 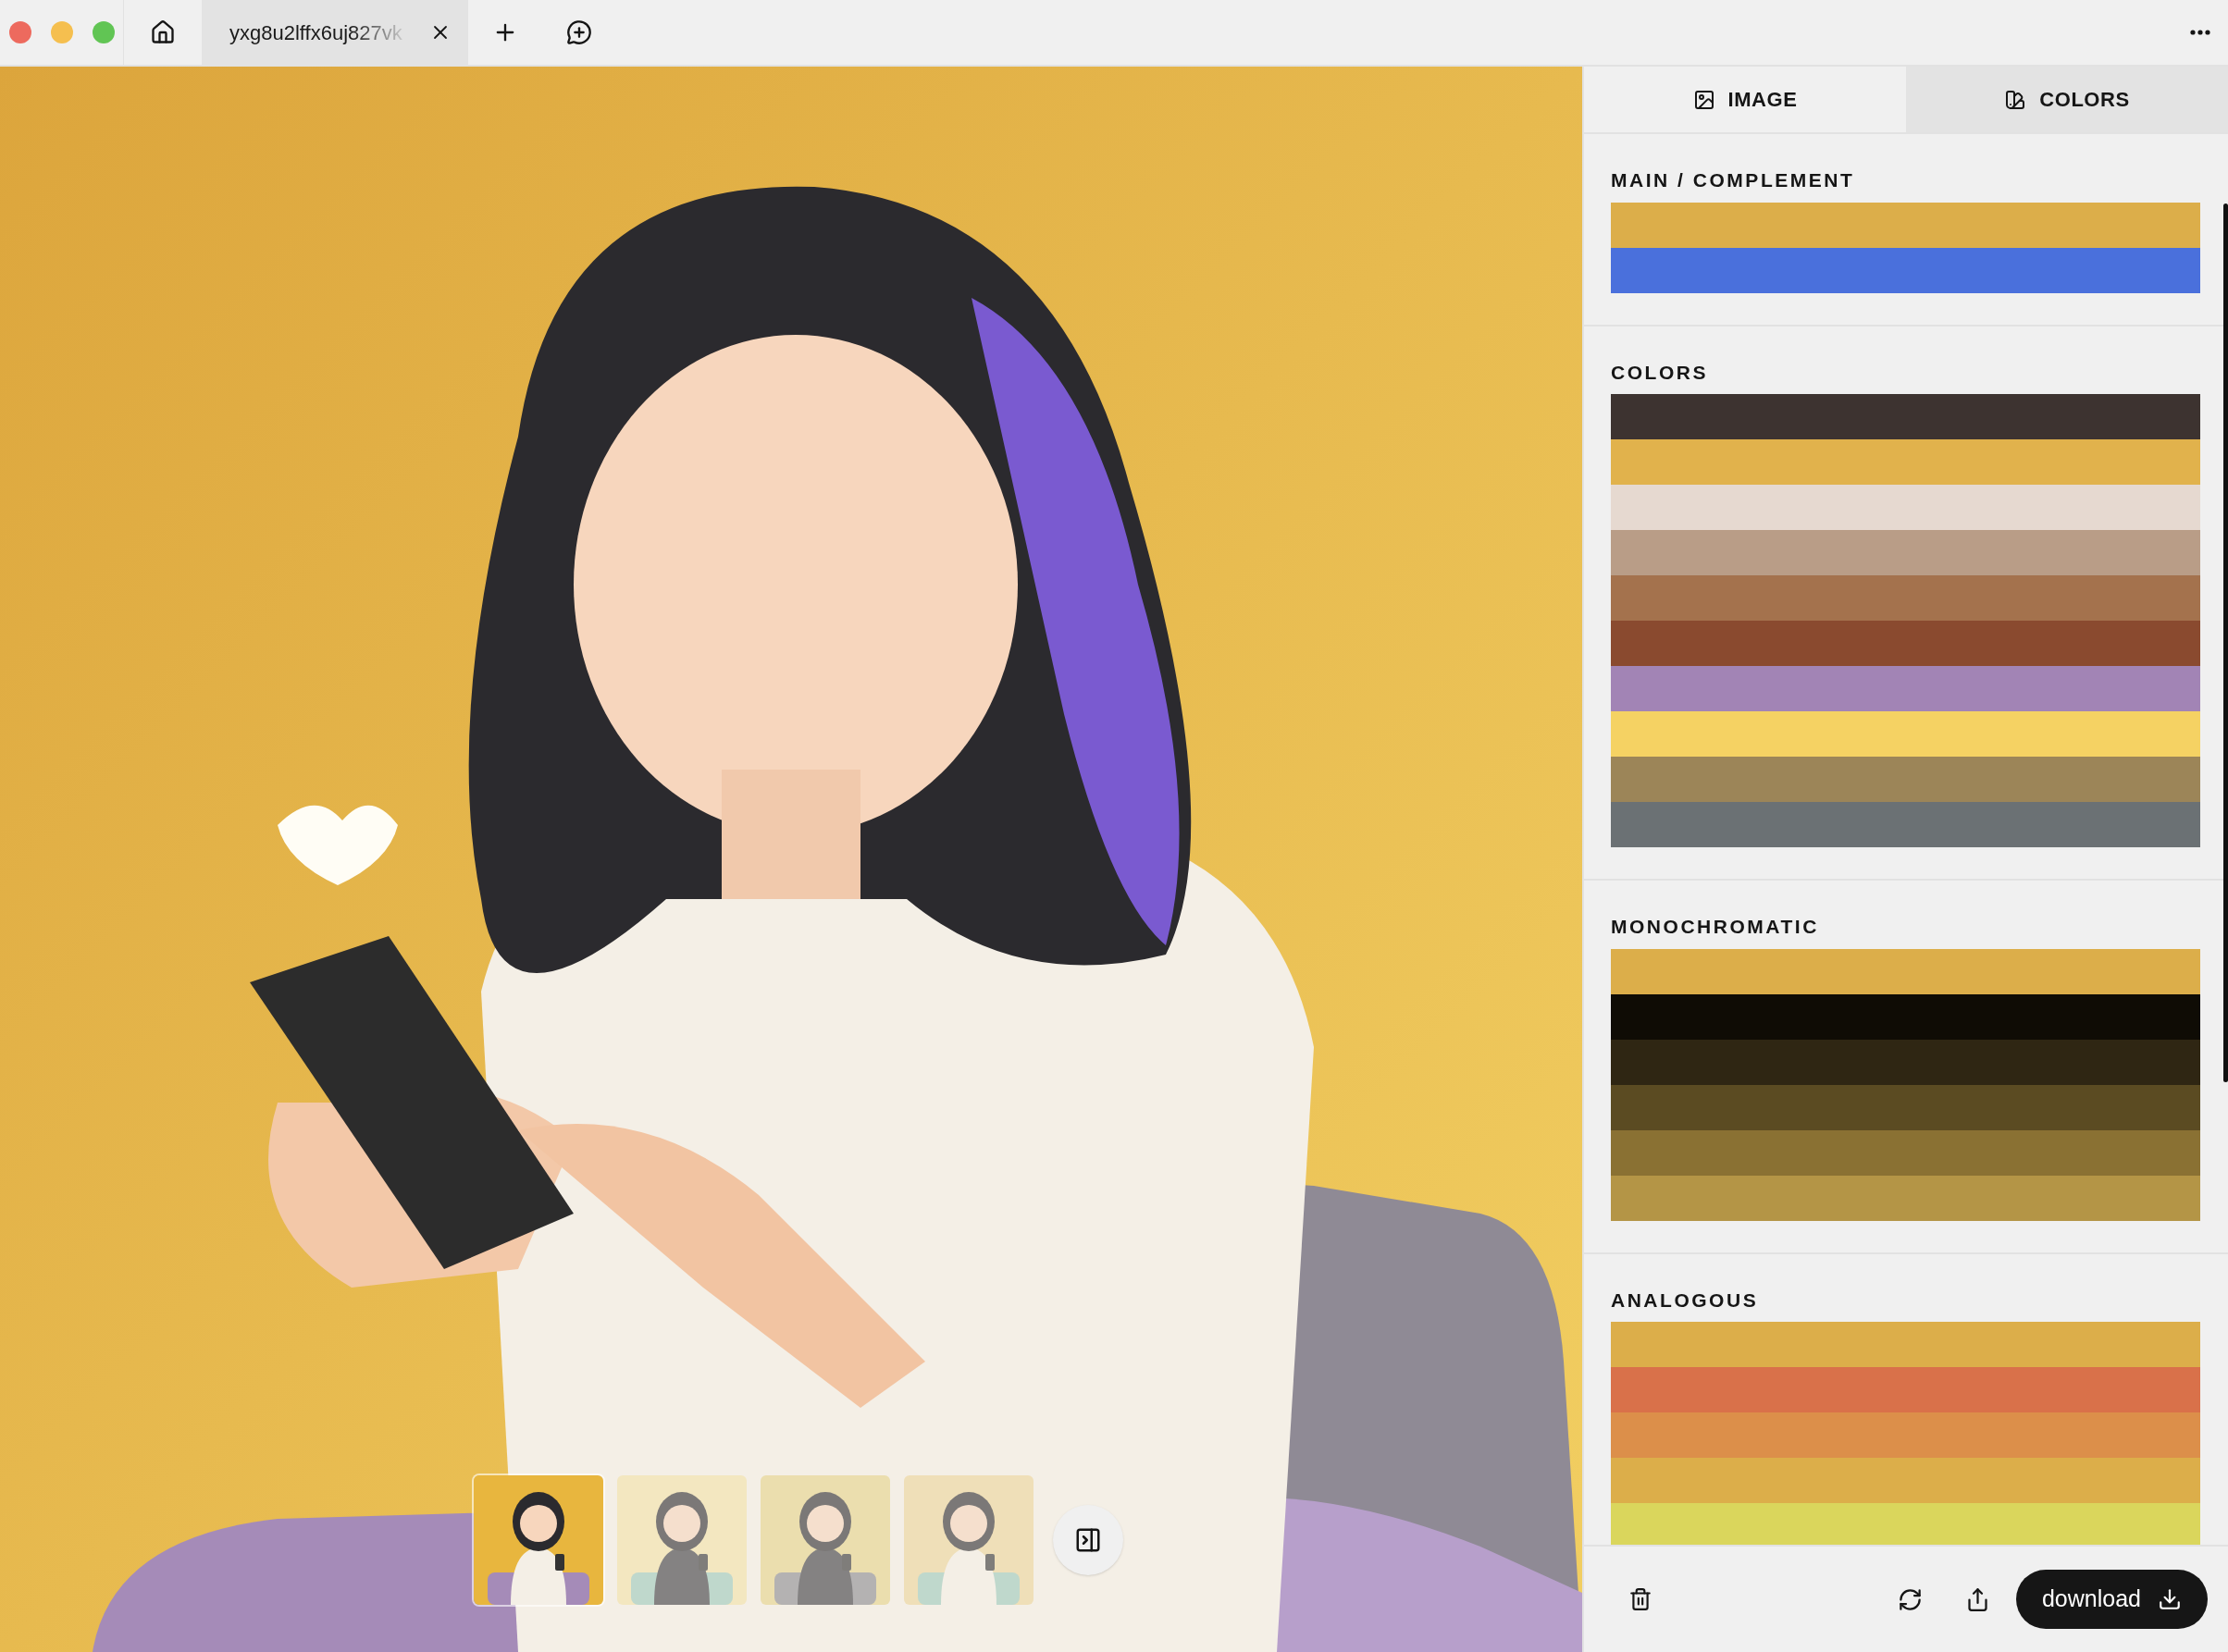 I want to click on refresh-icon, so click(x=1910, y=1599).